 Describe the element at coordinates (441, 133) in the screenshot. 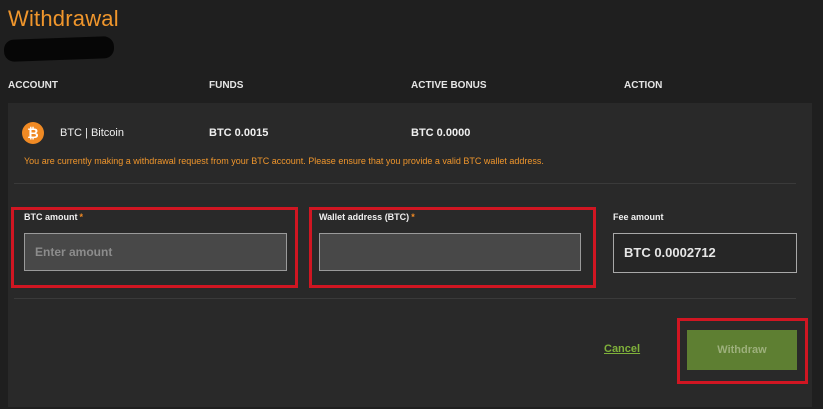

I see `active-bonus-value: BTC 0.0000` at that location.